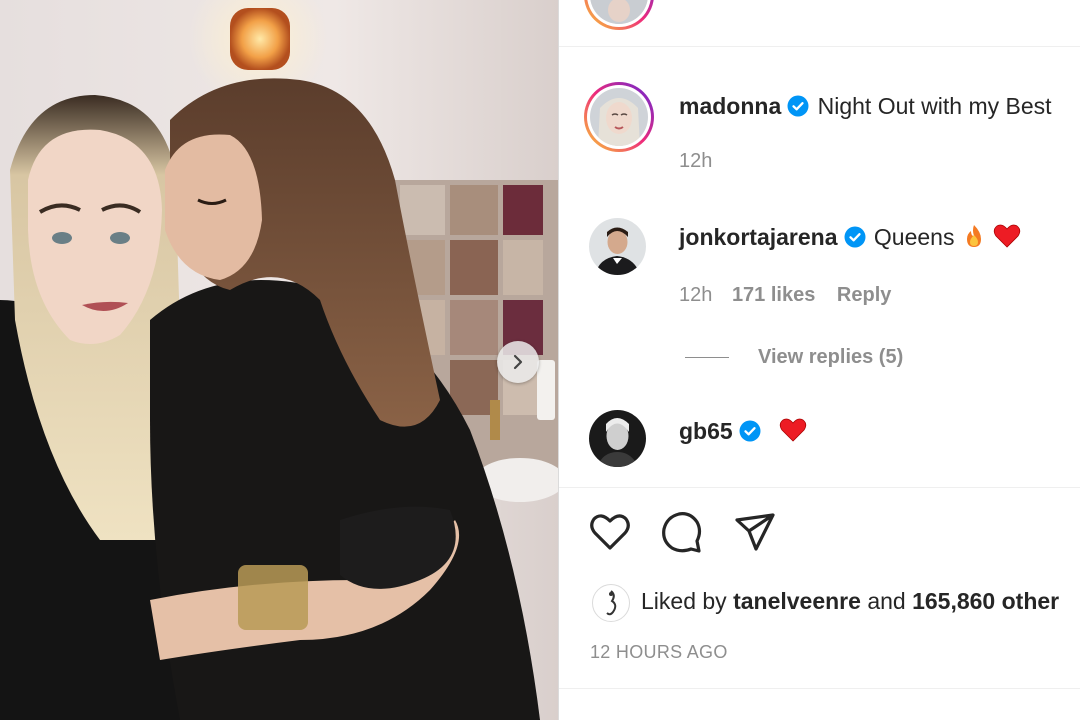  Describe the element at coordinates (696, 161) in the screenshot. I see `caption-time: 12h` at that location.